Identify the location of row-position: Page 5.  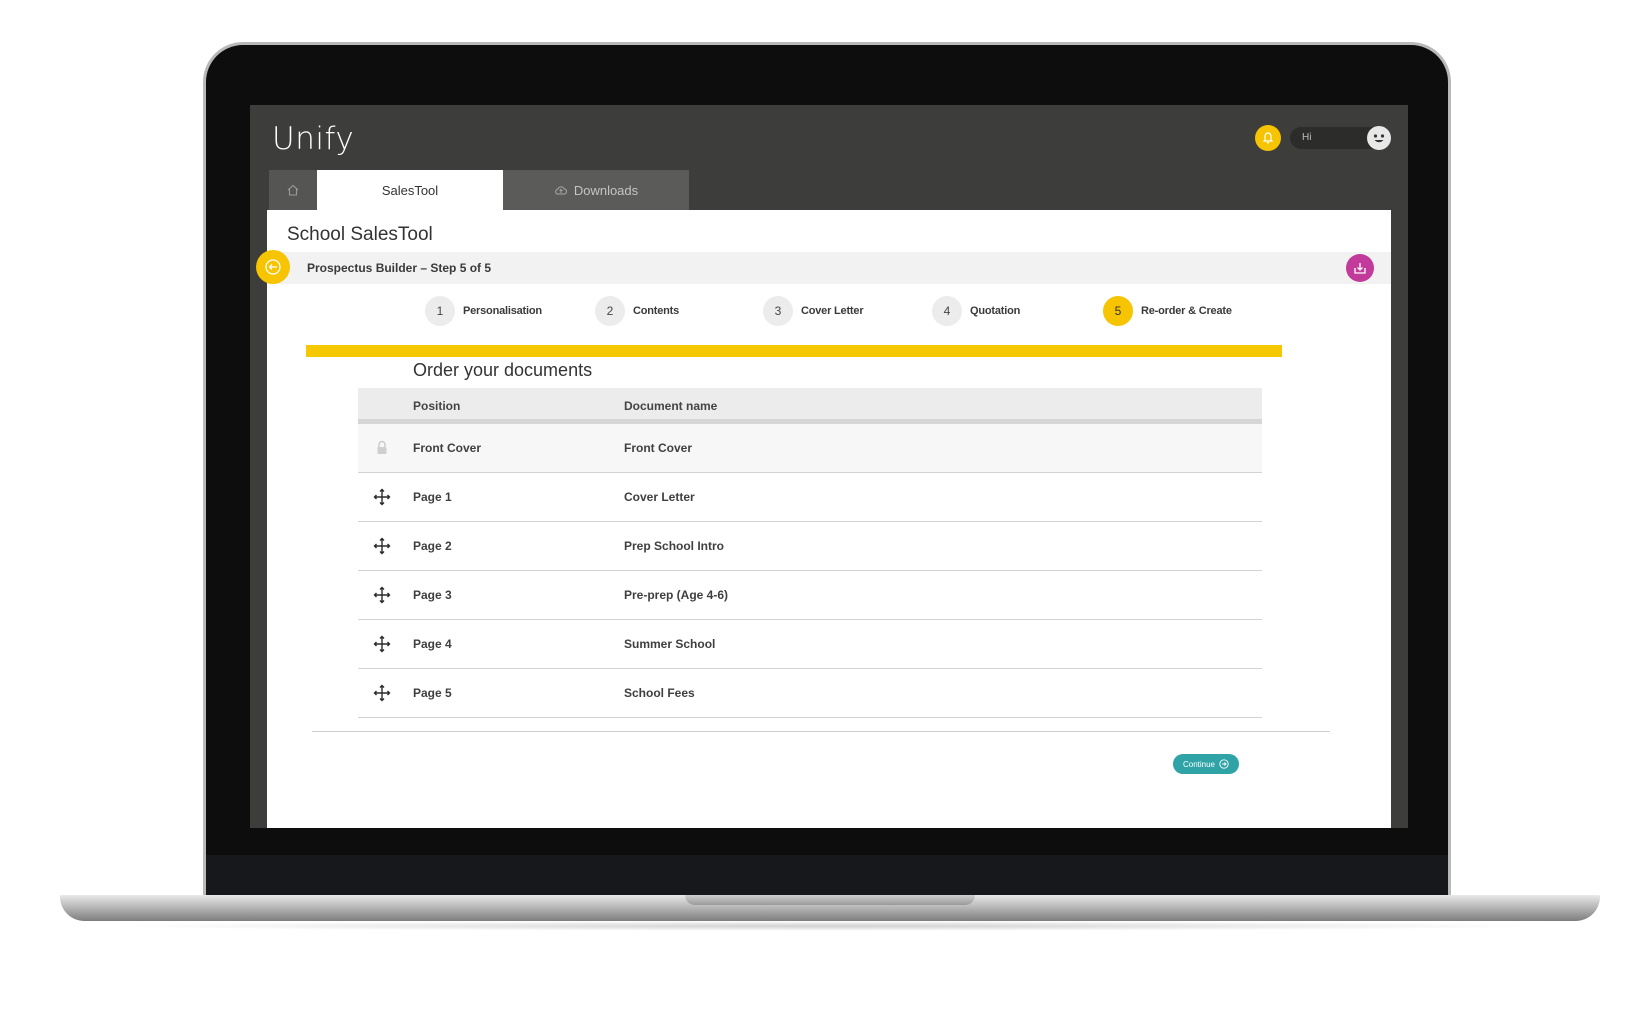
(432, 693).